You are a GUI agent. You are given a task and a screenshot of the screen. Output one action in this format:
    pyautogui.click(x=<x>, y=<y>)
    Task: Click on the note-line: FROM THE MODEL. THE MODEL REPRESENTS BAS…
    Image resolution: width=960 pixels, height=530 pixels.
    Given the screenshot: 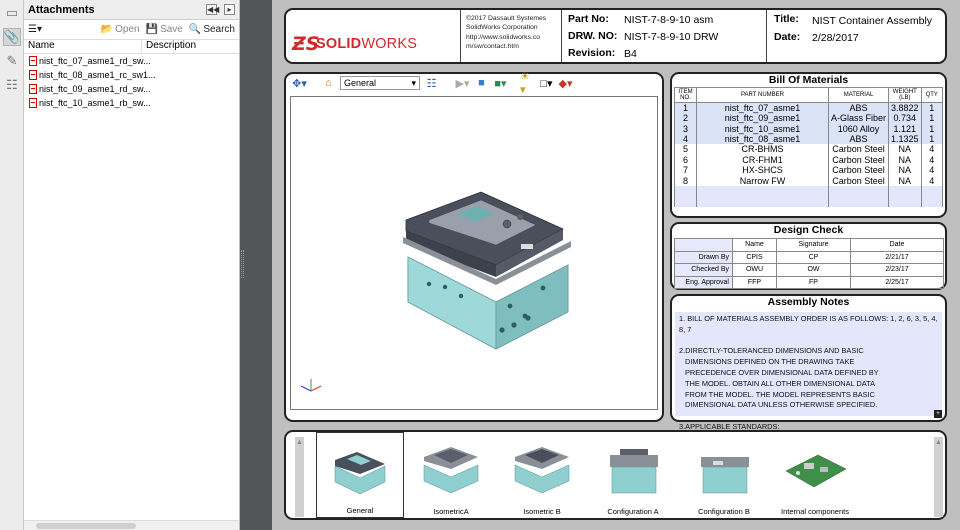 What is the action you would take?
    pyautogui.click(x=780, y=394)
    